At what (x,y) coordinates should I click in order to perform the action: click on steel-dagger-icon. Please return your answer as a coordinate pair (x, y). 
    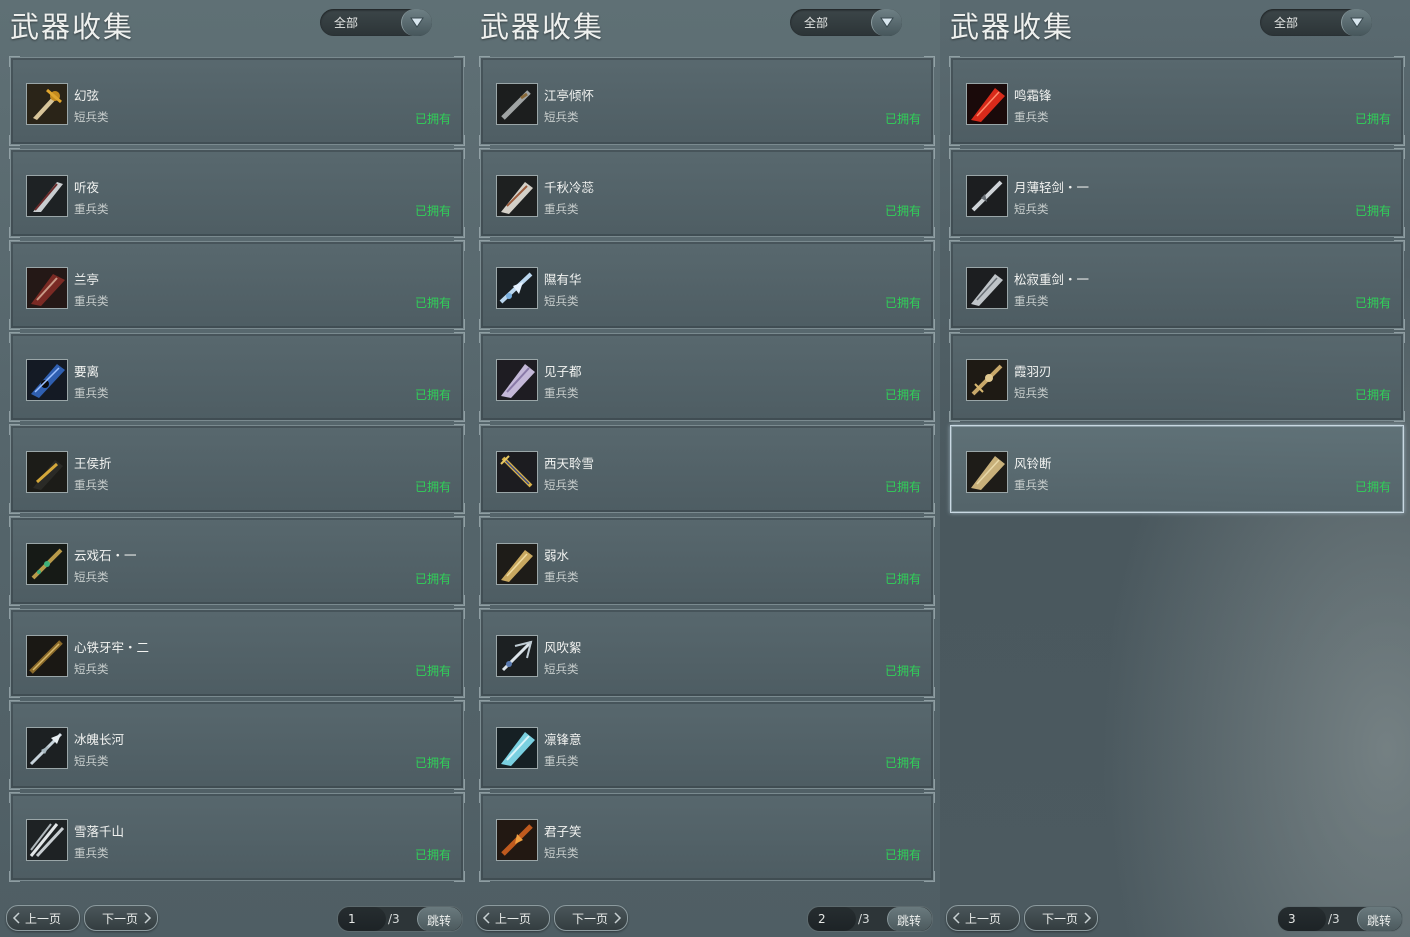
    Looking at the image, I should click on (517, 104).